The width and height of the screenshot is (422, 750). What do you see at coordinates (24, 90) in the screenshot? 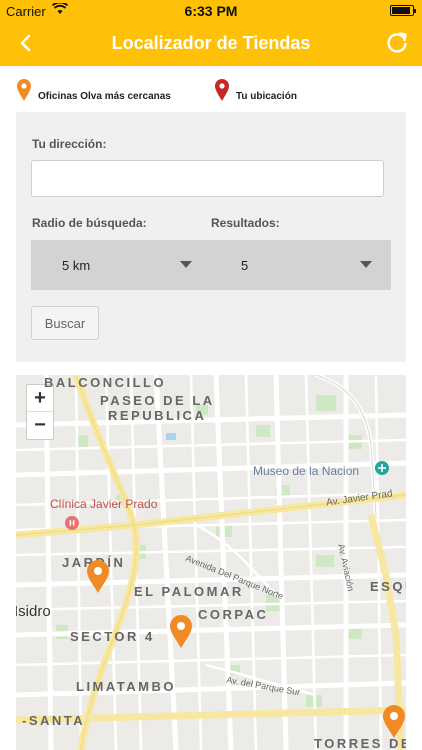
I see `orange-pin-icon` at bounding box center [24, 90].